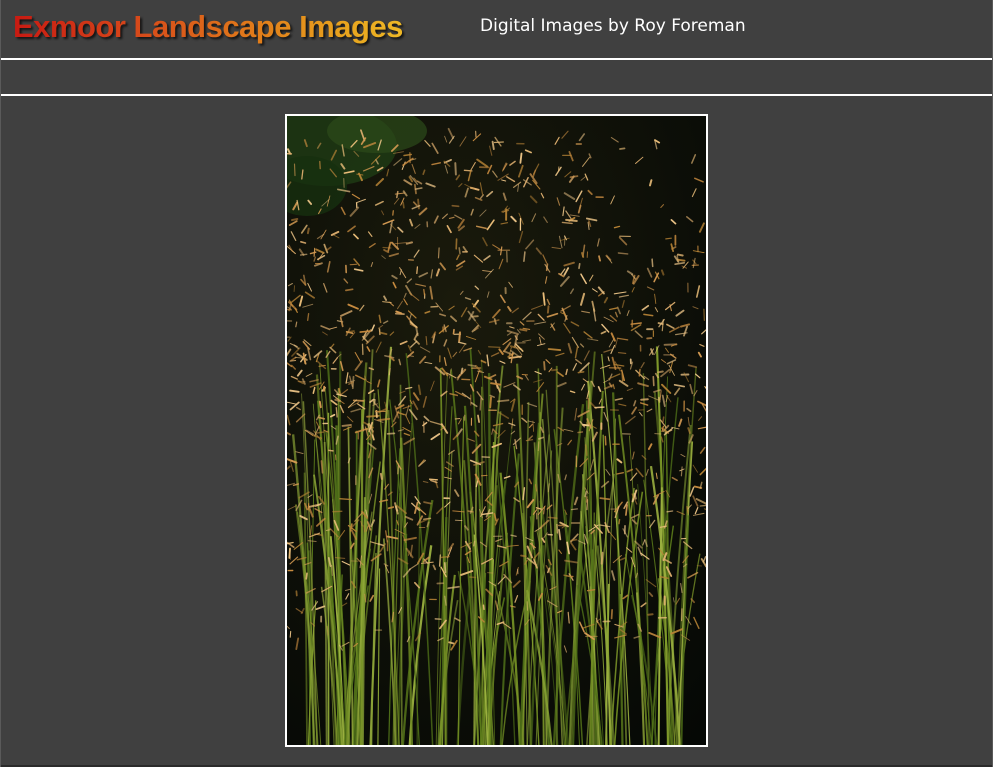 The height and width of the screenshot is (767, 993). What do you see at coordinates (613, 26) in the screenshot?
I see `site-tagline: Digital Images by Roy Foreman` at bounding box center [613, 26].